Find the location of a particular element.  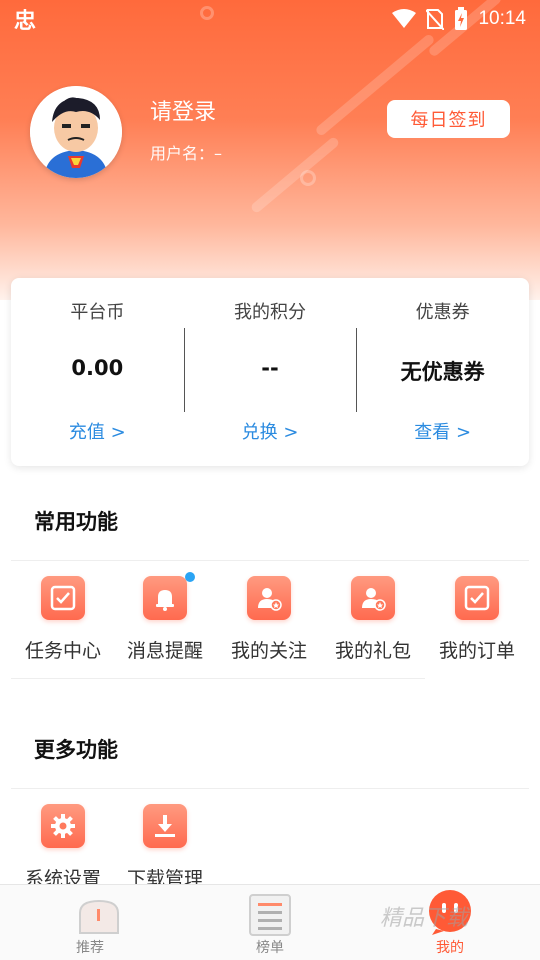

watermark: 精品下载 is located at coordinates (424, 918).